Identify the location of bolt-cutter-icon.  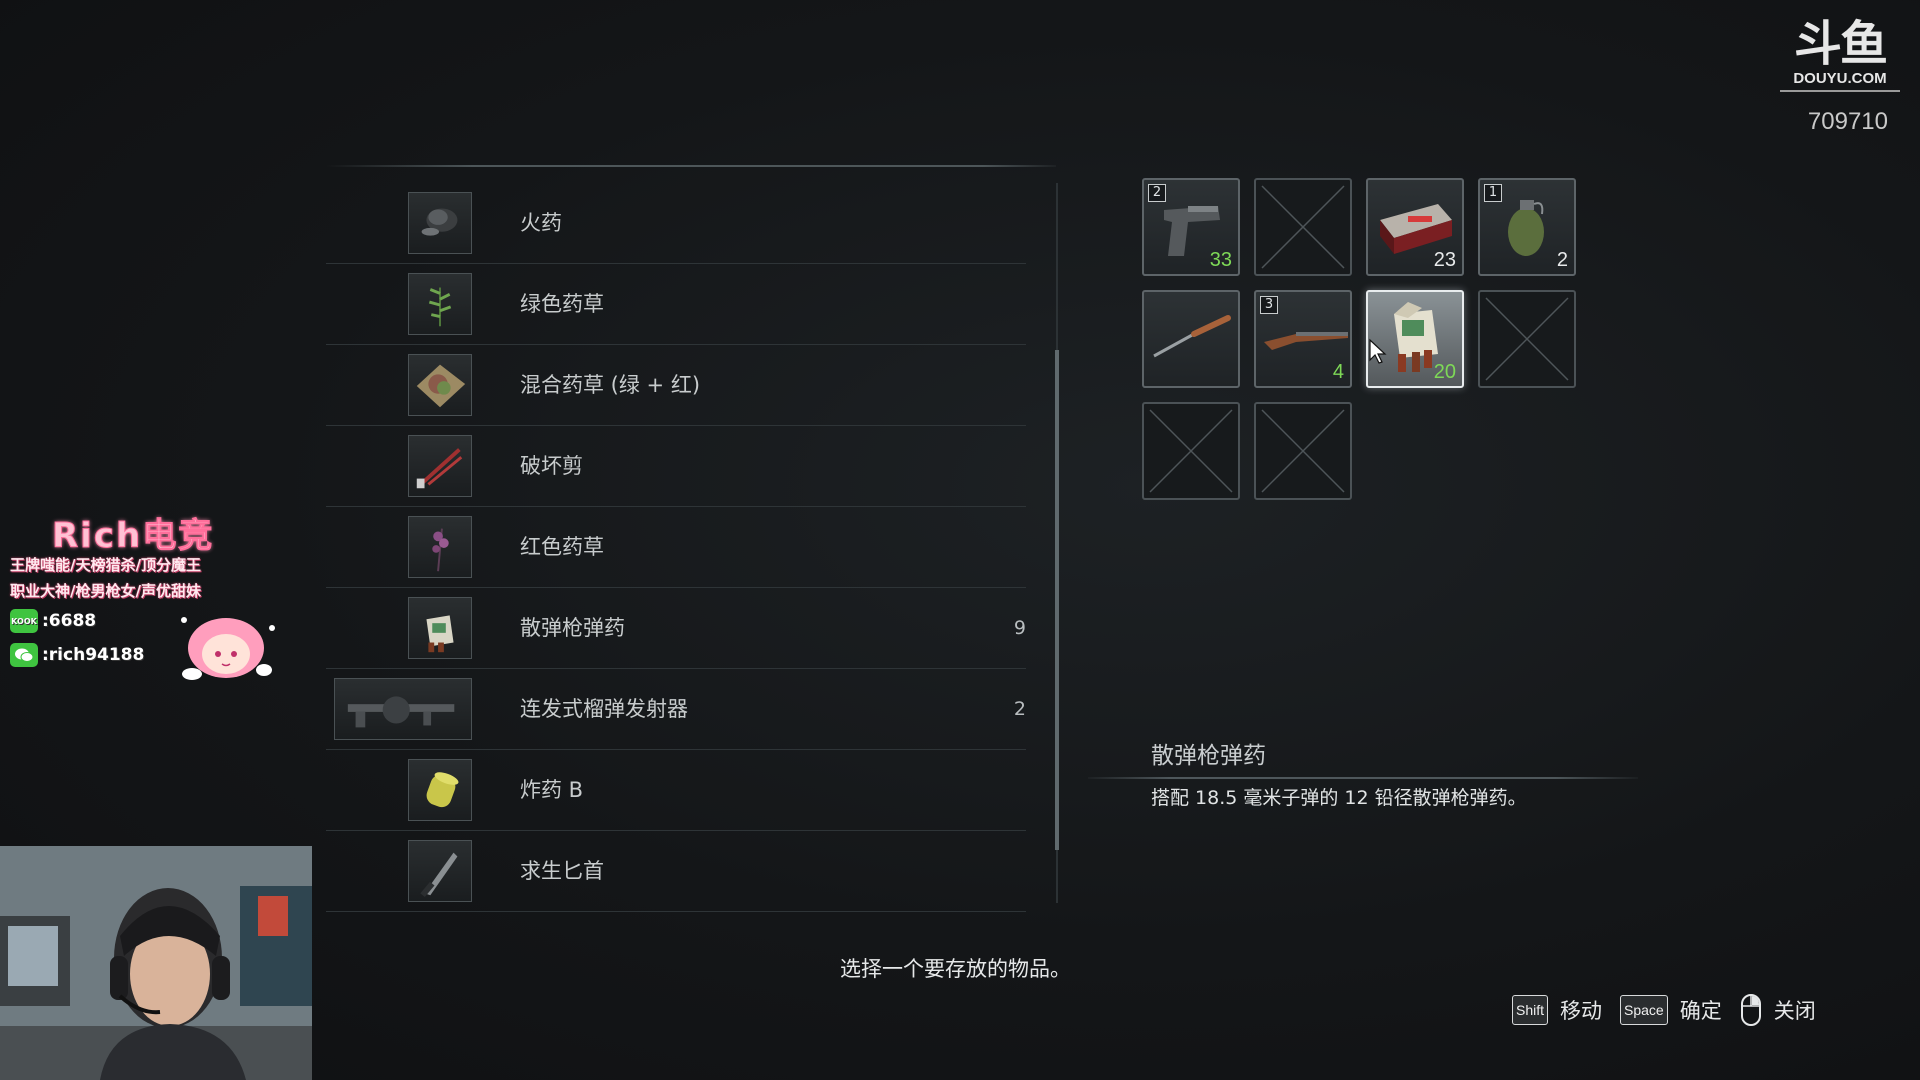
(440, 466).